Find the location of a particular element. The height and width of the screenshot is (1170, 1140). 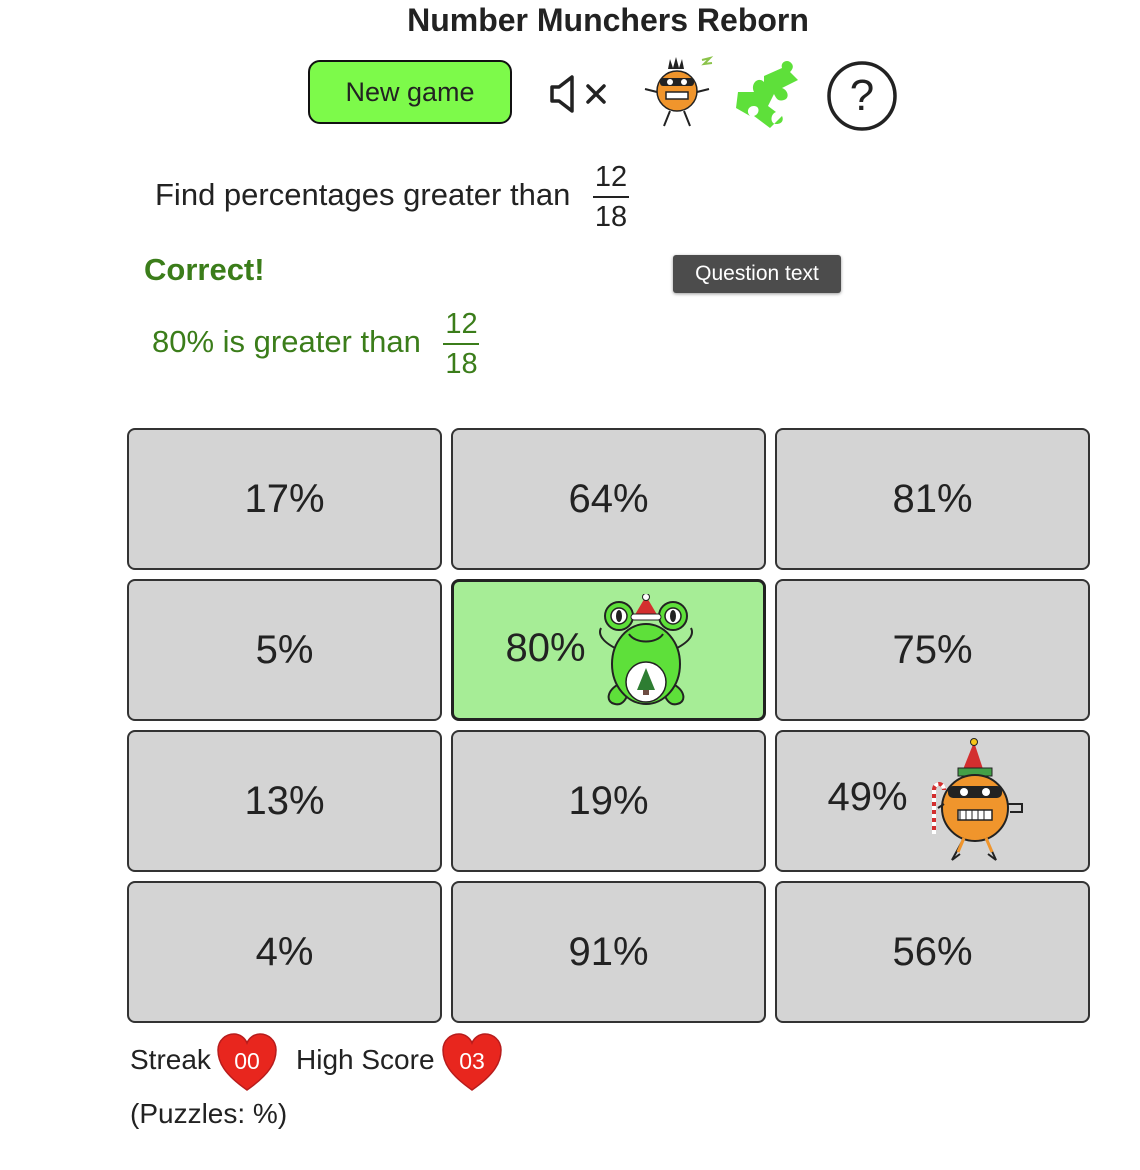

grid-cell: 17% is located at coordinates (284, 499).